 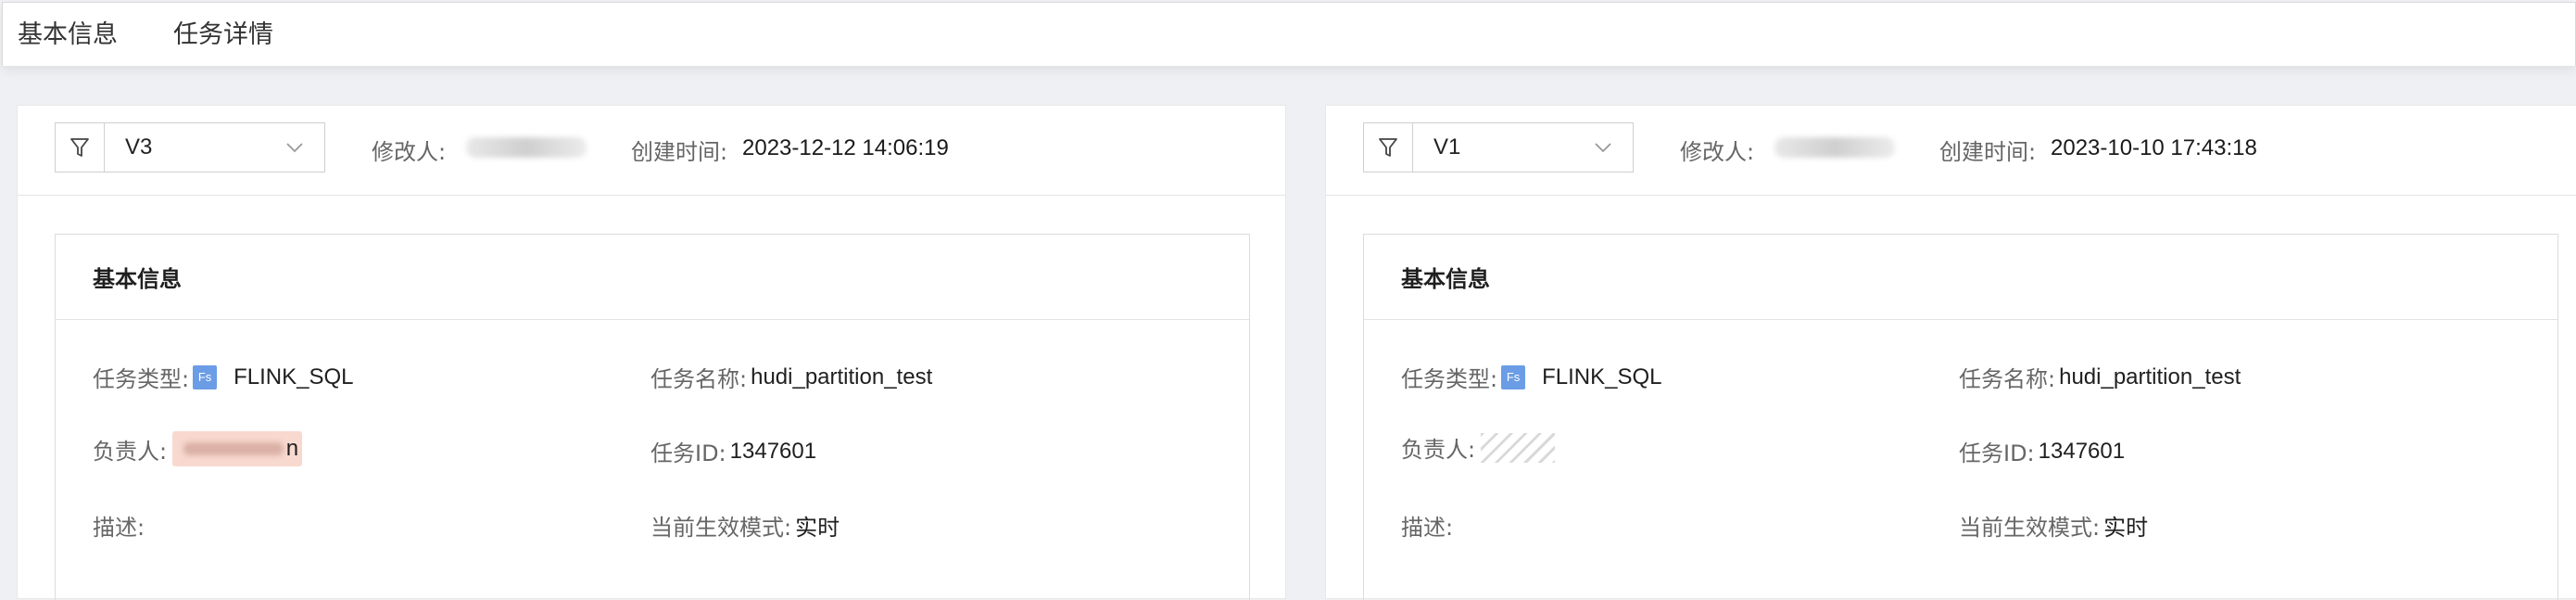 I want to click on tab-basic-info: 基本信息, so click(x=68, y=32).